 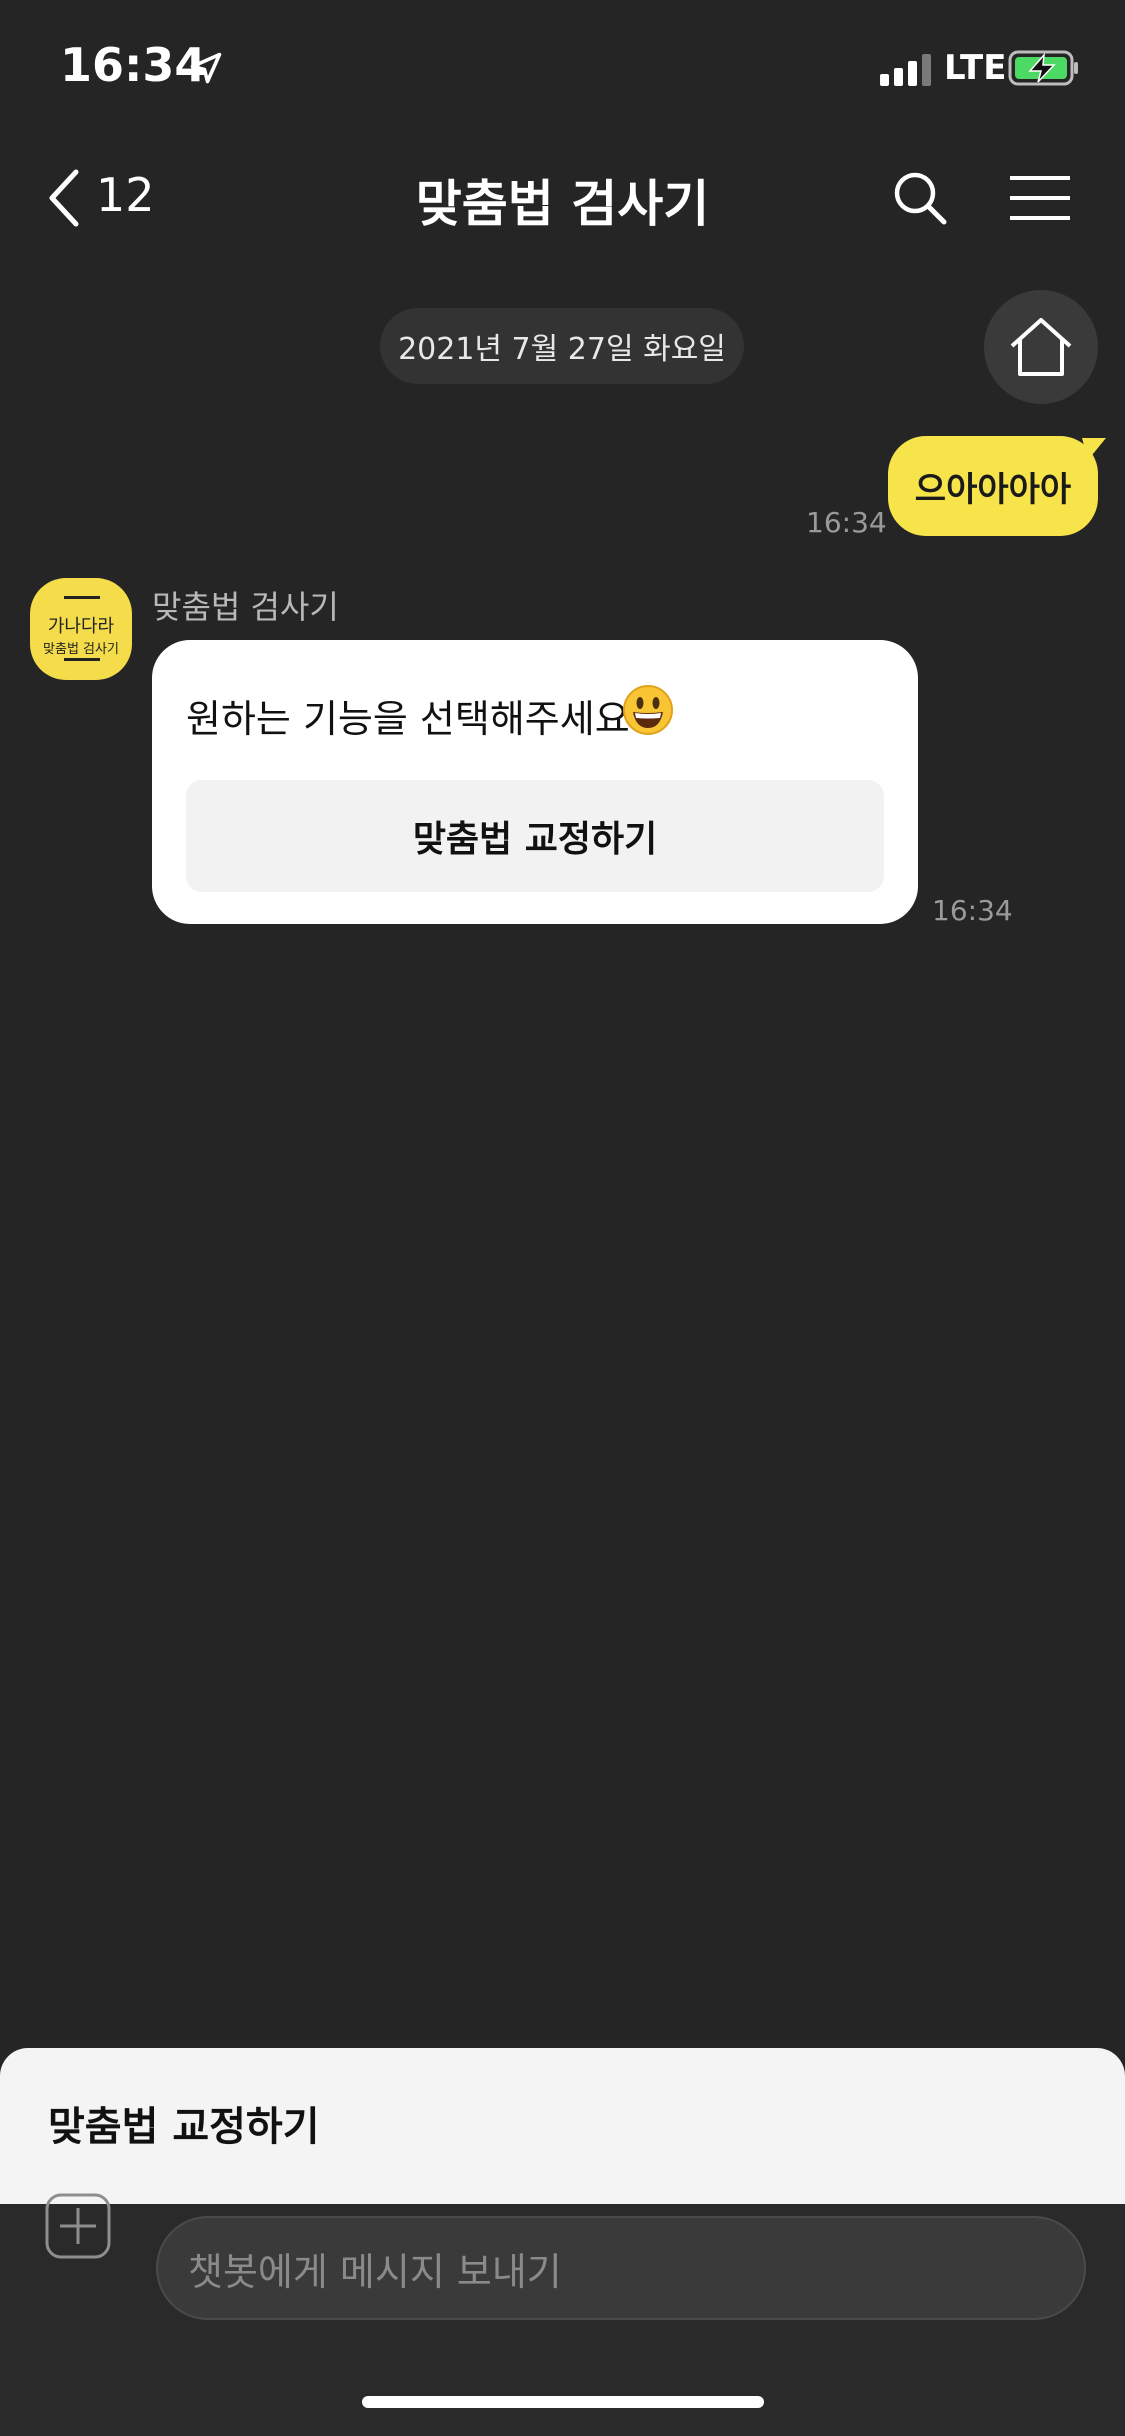 I want to click on chat-title: 맞춤법 검사기, so click(x=562, y=204).